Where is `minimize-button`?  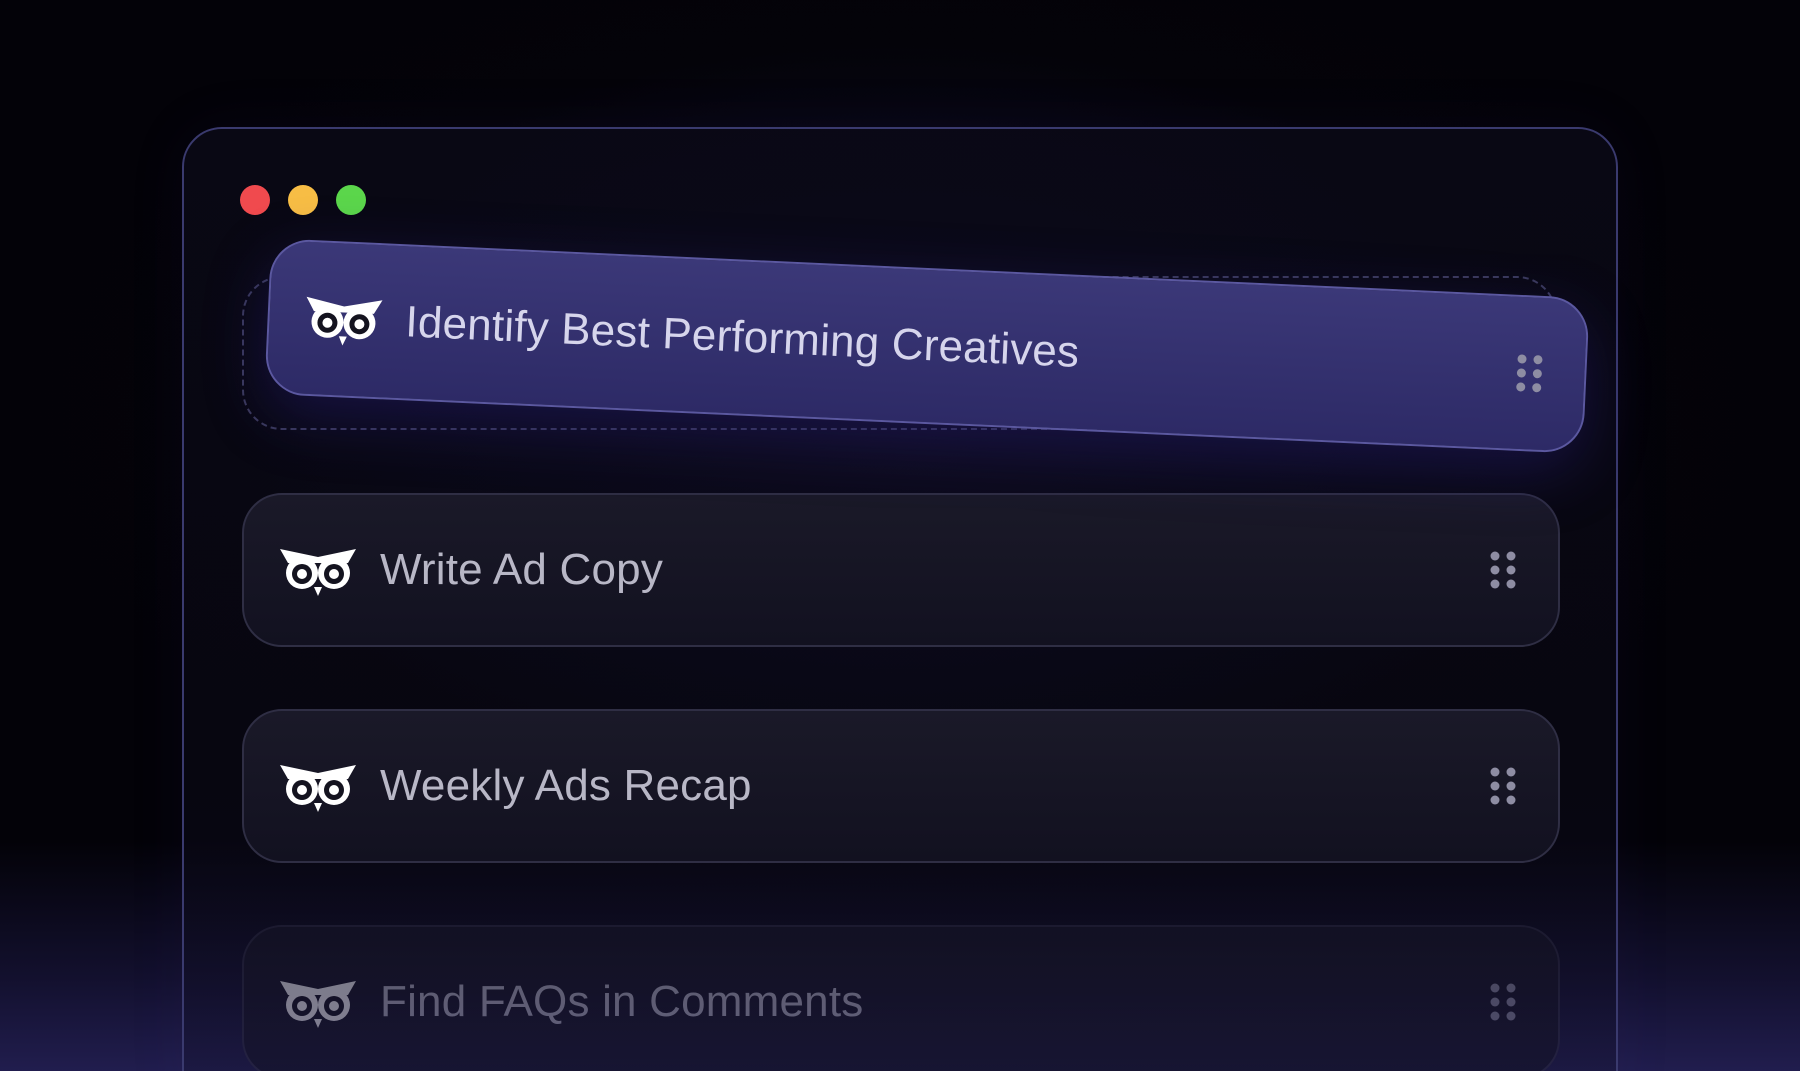 minimize-button is located at coordinates (303, 200).